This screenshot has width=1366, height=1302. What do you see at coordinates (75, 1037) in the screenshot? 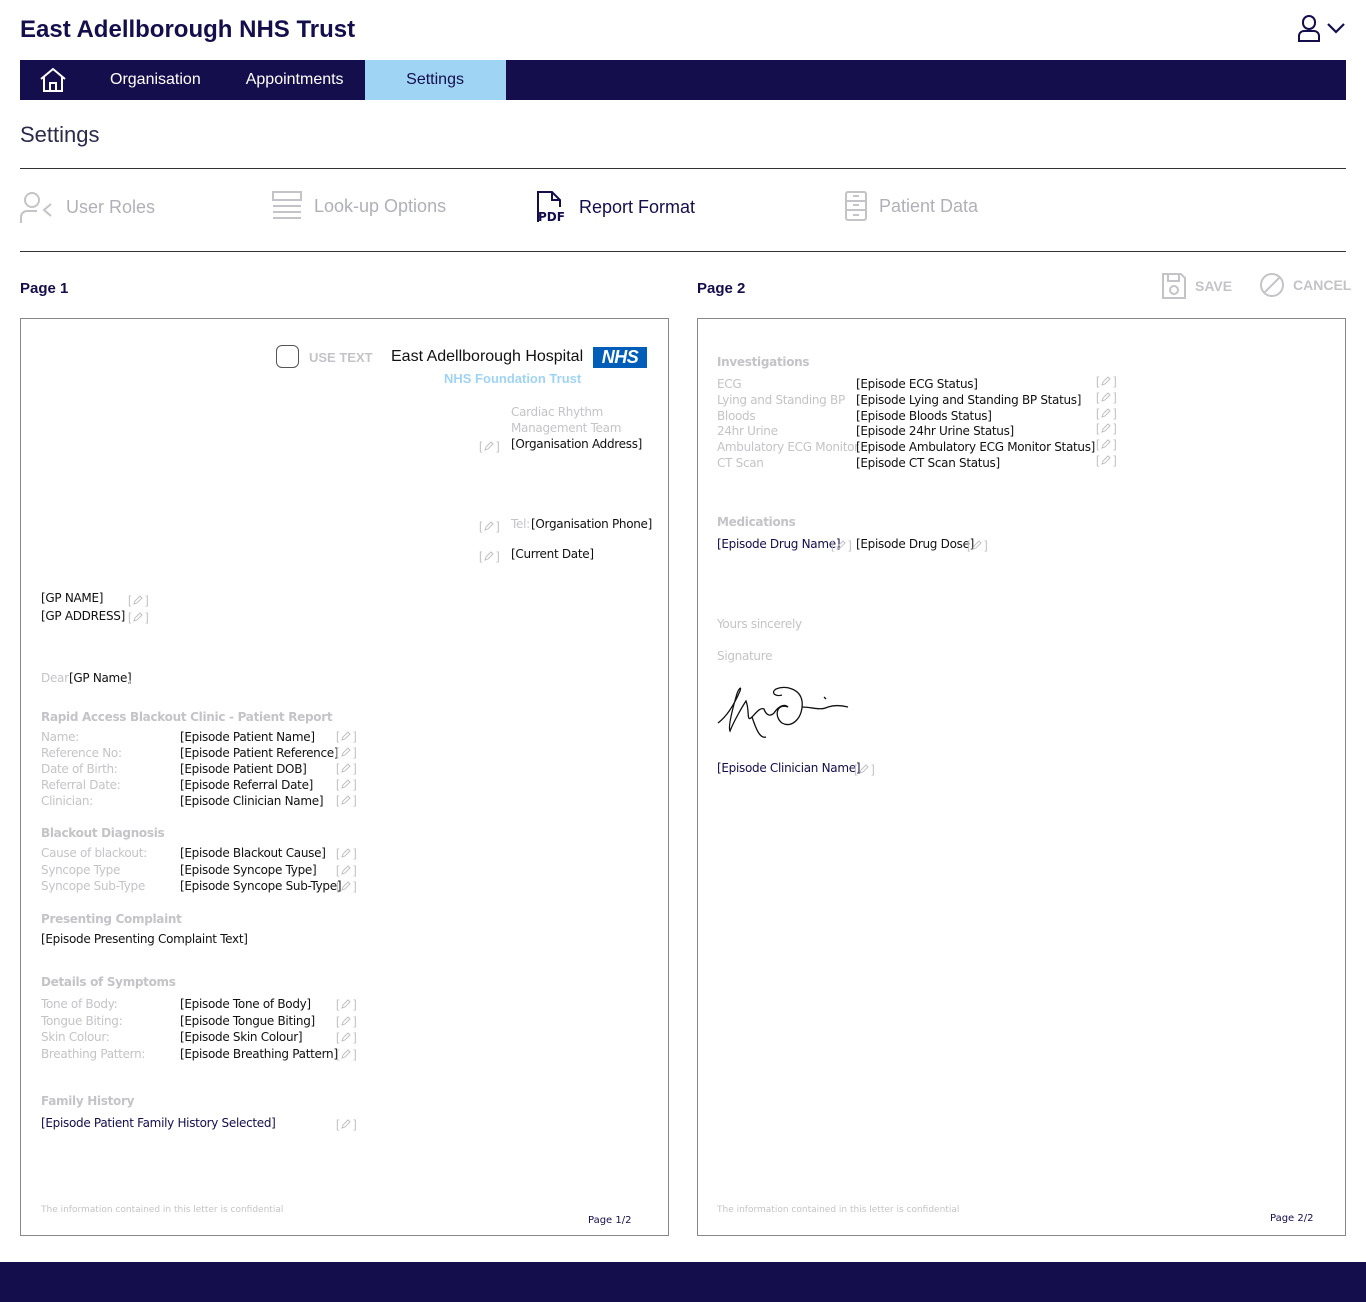
I see `row-label: Skin Colour:` at bounding box center [75, 1037].